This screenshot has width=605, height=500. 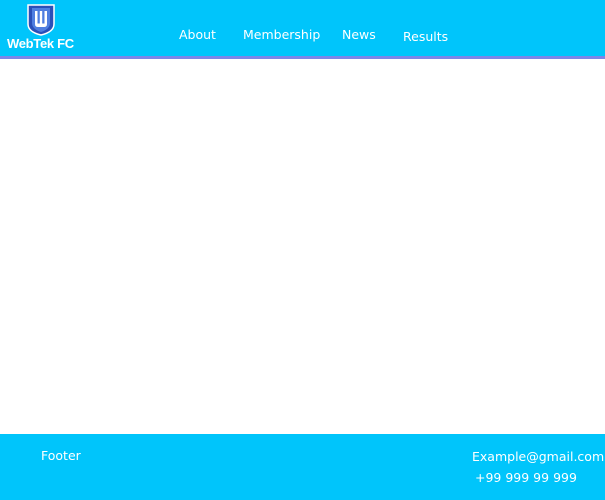 What do you see at coordinates (41, 20) in the screenshot?
I see `shield-logo-icon` at bounding box center [41, 20].